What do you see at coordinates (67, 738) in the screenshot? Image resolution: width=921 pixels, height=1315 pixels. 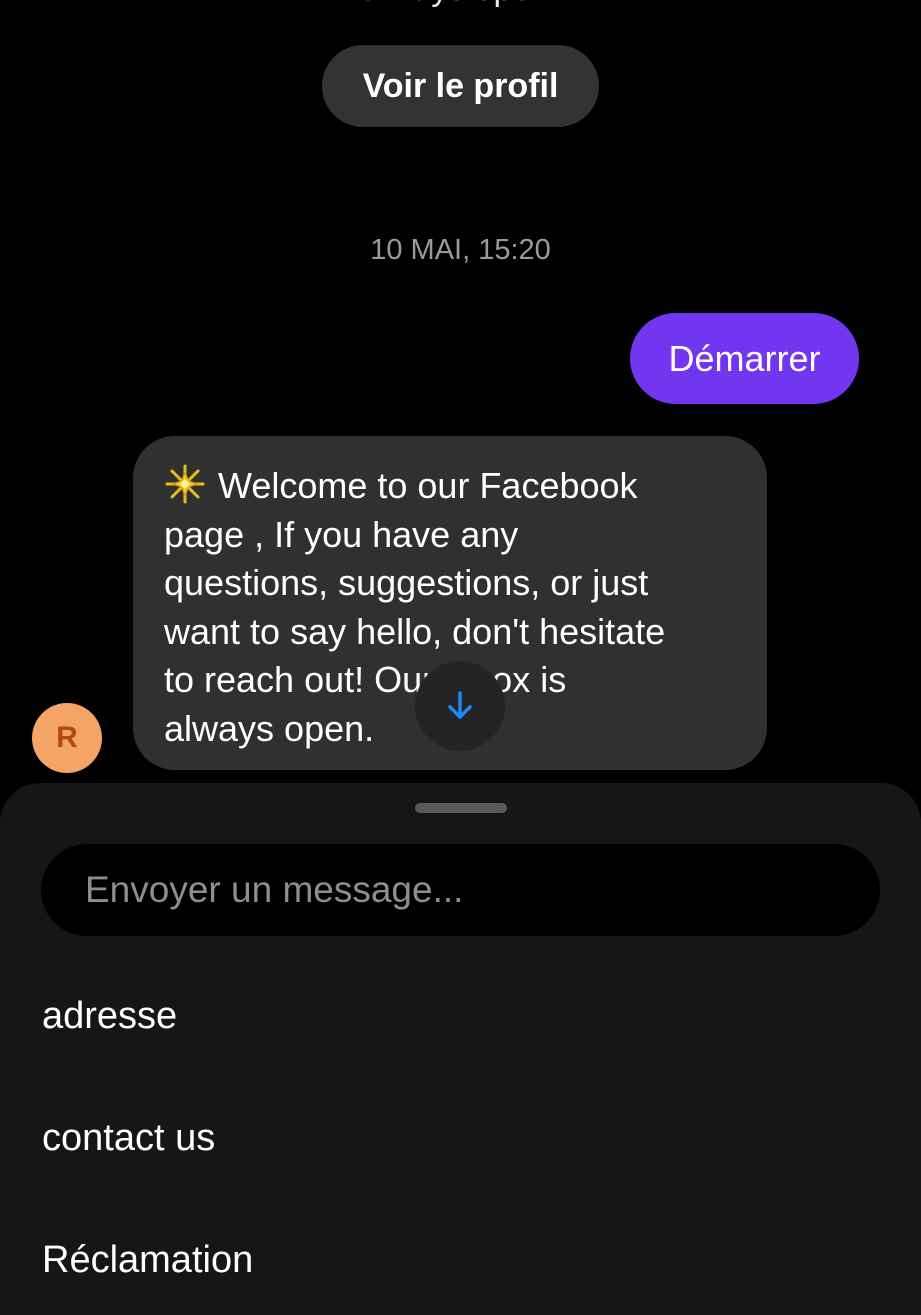 I see `sender-avatar: R` at bounding box center [67, 738].